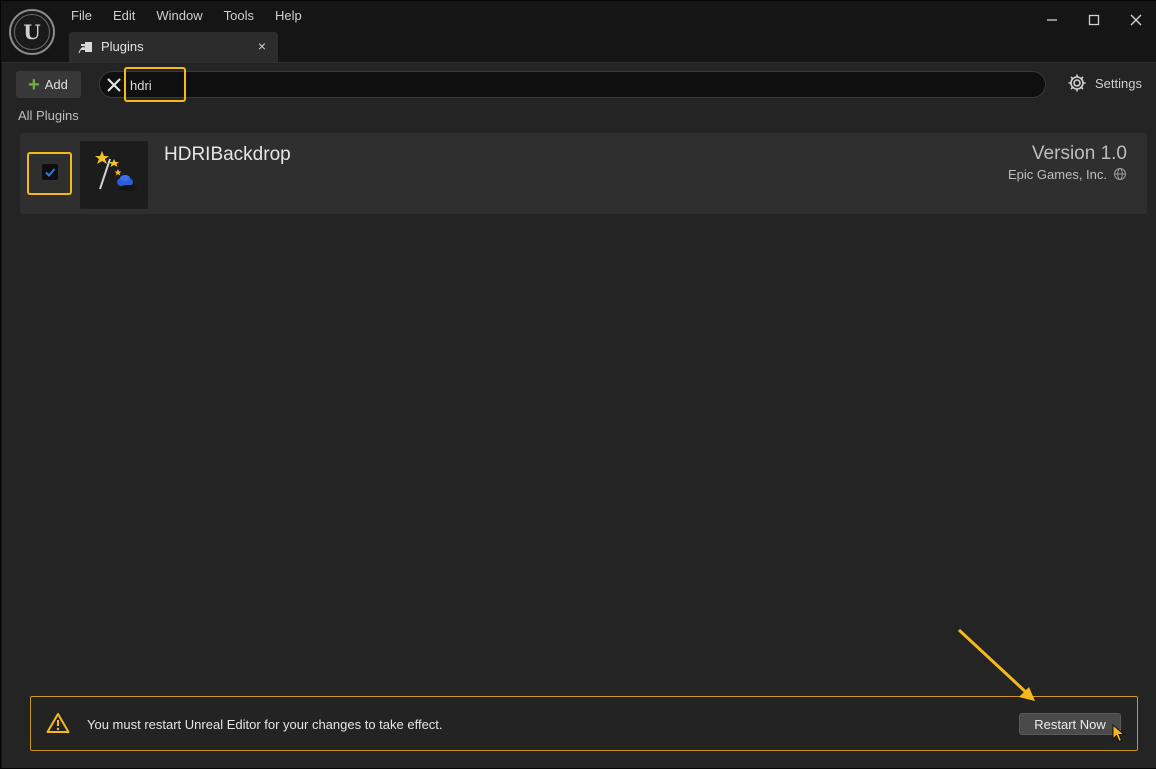  Describe the element at coordinates (85, 48) in the screenshot. I see `plugin-plug-icon` at that location.